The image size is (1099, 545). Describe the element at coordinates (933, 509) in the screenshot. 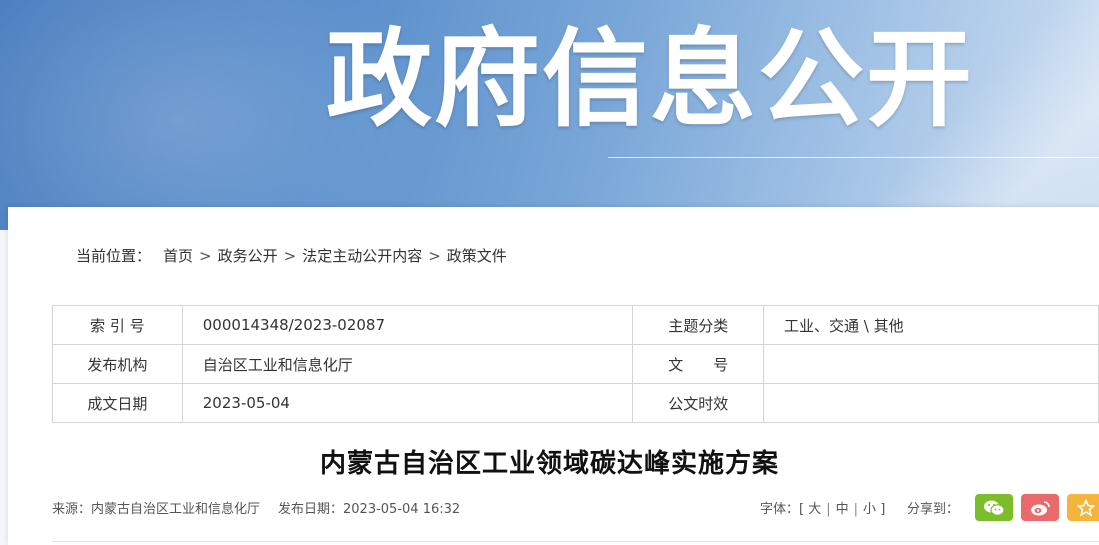

I see `share-label: 分享到：` at that location.